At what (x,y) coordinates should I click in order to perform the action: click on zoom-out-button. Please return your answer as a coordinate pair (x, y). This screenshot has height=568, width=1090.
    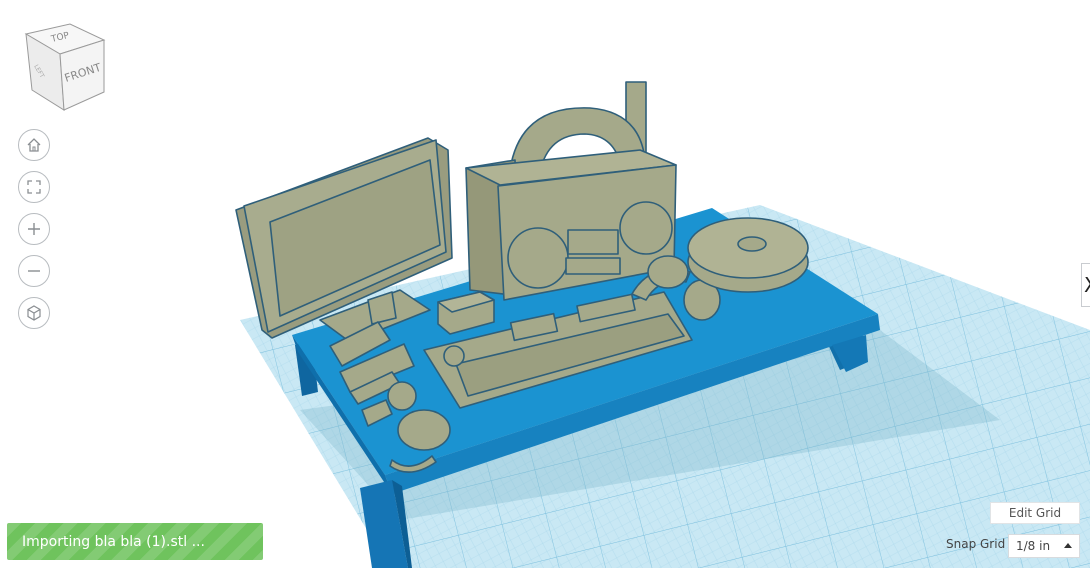
    Looking at the image, I should click on (34, 271).